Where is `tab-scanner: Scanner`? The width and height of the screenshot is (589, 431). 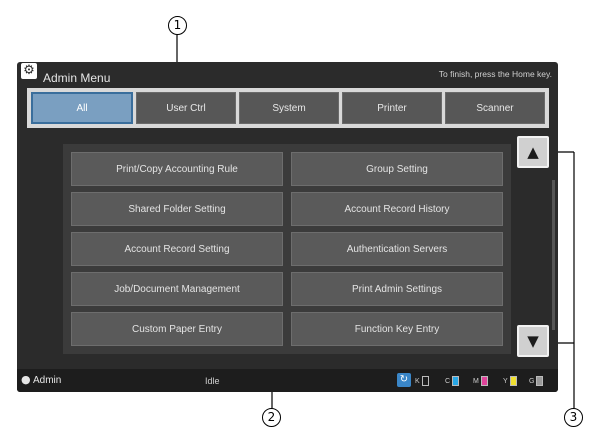
tab-scanner: Scanner is located at coordinates (495, 108).